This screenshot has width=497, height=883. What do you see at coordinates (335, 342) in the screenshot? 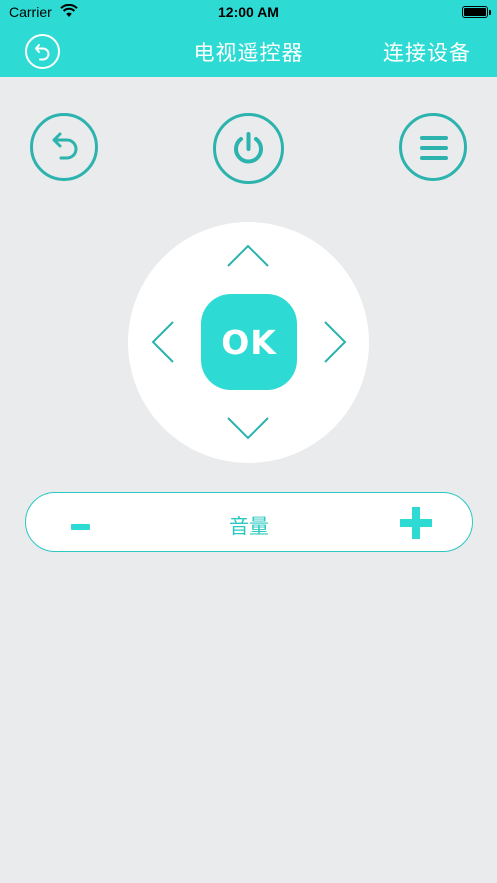
I see `chevron-right-icon` at bounding box center [335, 342].